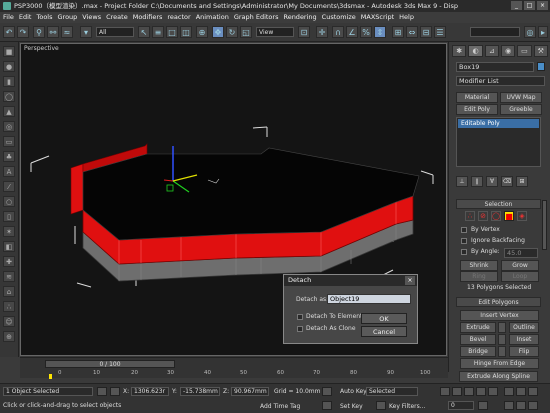 This screenshot has width=550, height=413. I want to click on plane-primitive-icon: ▭, so click(9, 141).